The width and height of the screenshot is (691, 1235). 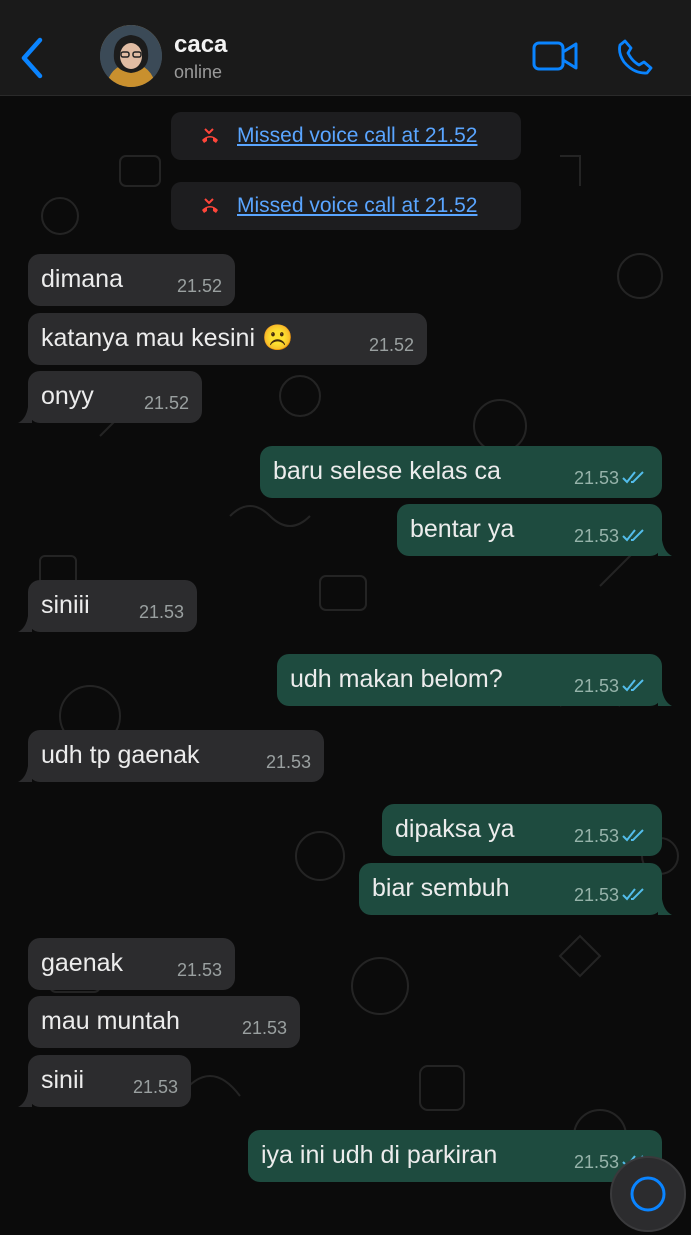 I want to click on message-text: baru selese kelas ca, so click(x=387, y=471).